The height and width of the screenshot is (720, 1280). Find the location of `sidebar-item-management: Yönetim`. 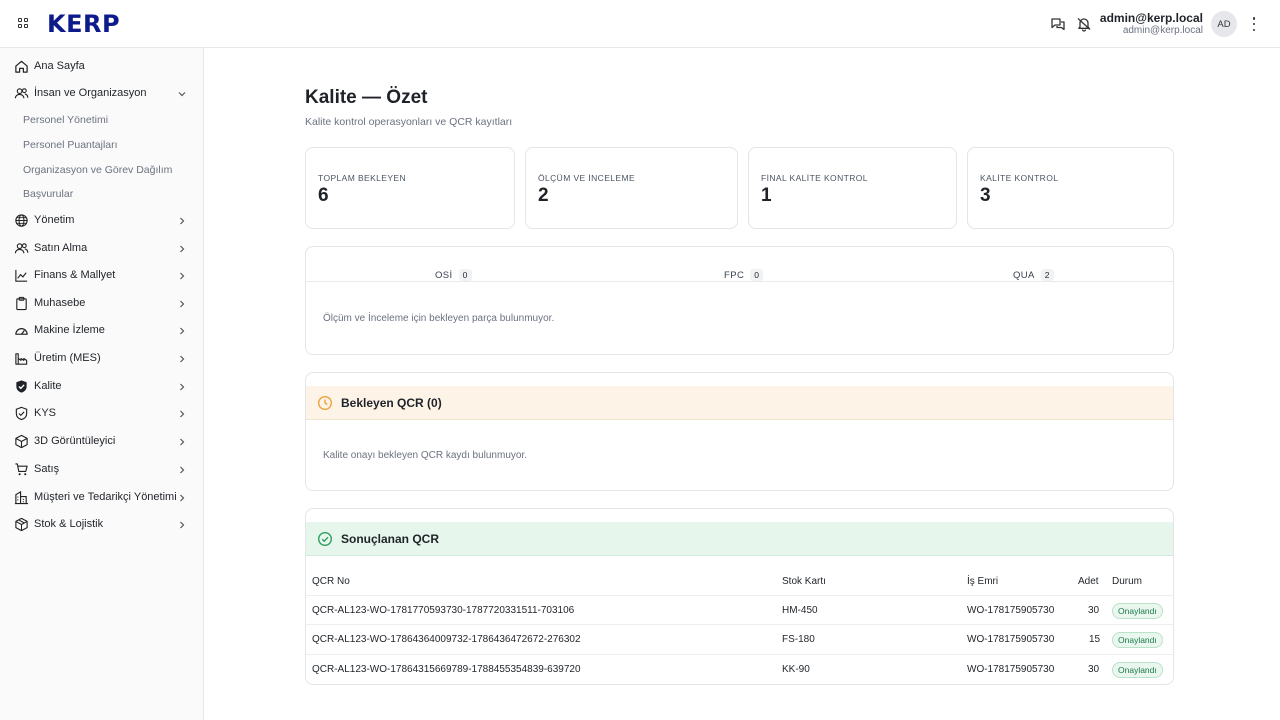

sidebar-item-management: Yönetim is located at coordinates (101, 221).